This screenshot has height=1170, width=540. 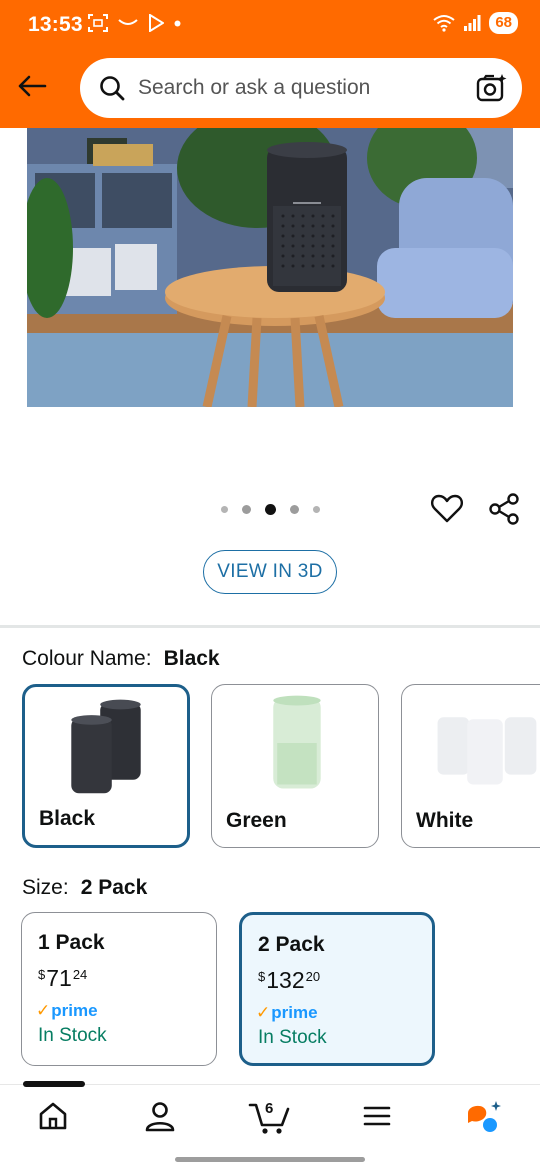 I want to click on colour-option-label: Green, so click(x=256, y=820).